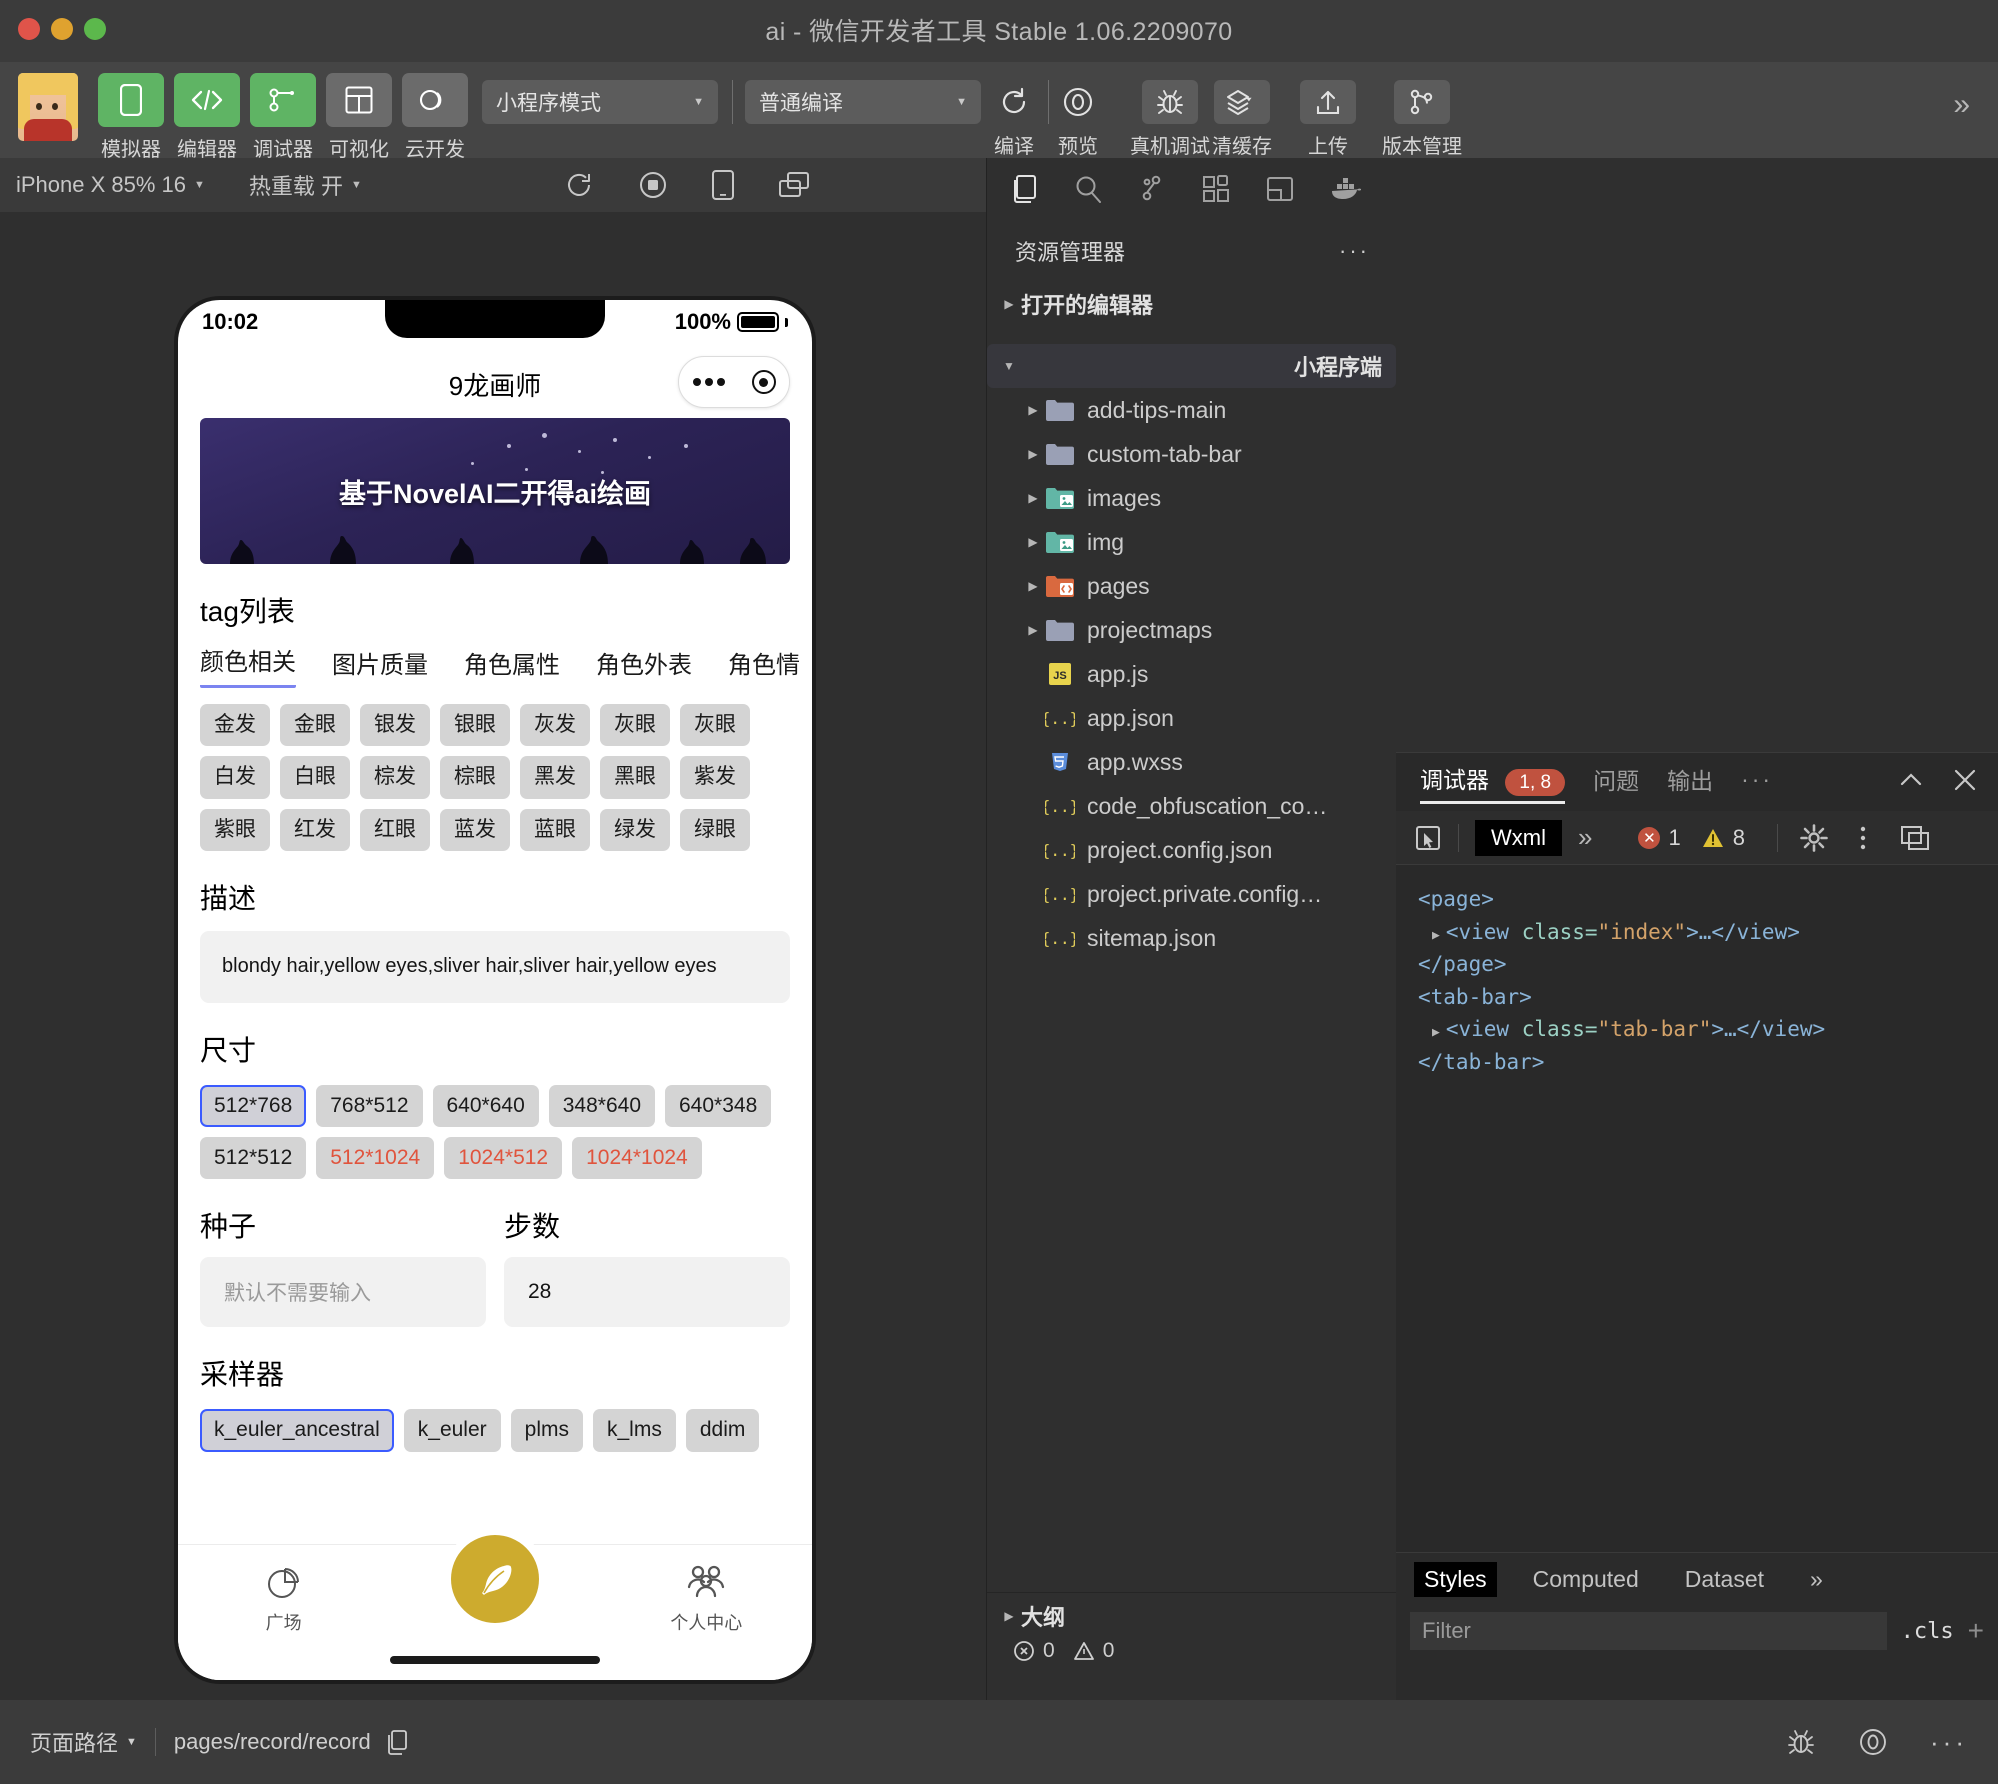 This screenshot has height=1784, width=1998. What do you see at coordinates (1014, 119) in the screenshot?
I see `compile-button: 编译` at bounding box center [1014, 119].